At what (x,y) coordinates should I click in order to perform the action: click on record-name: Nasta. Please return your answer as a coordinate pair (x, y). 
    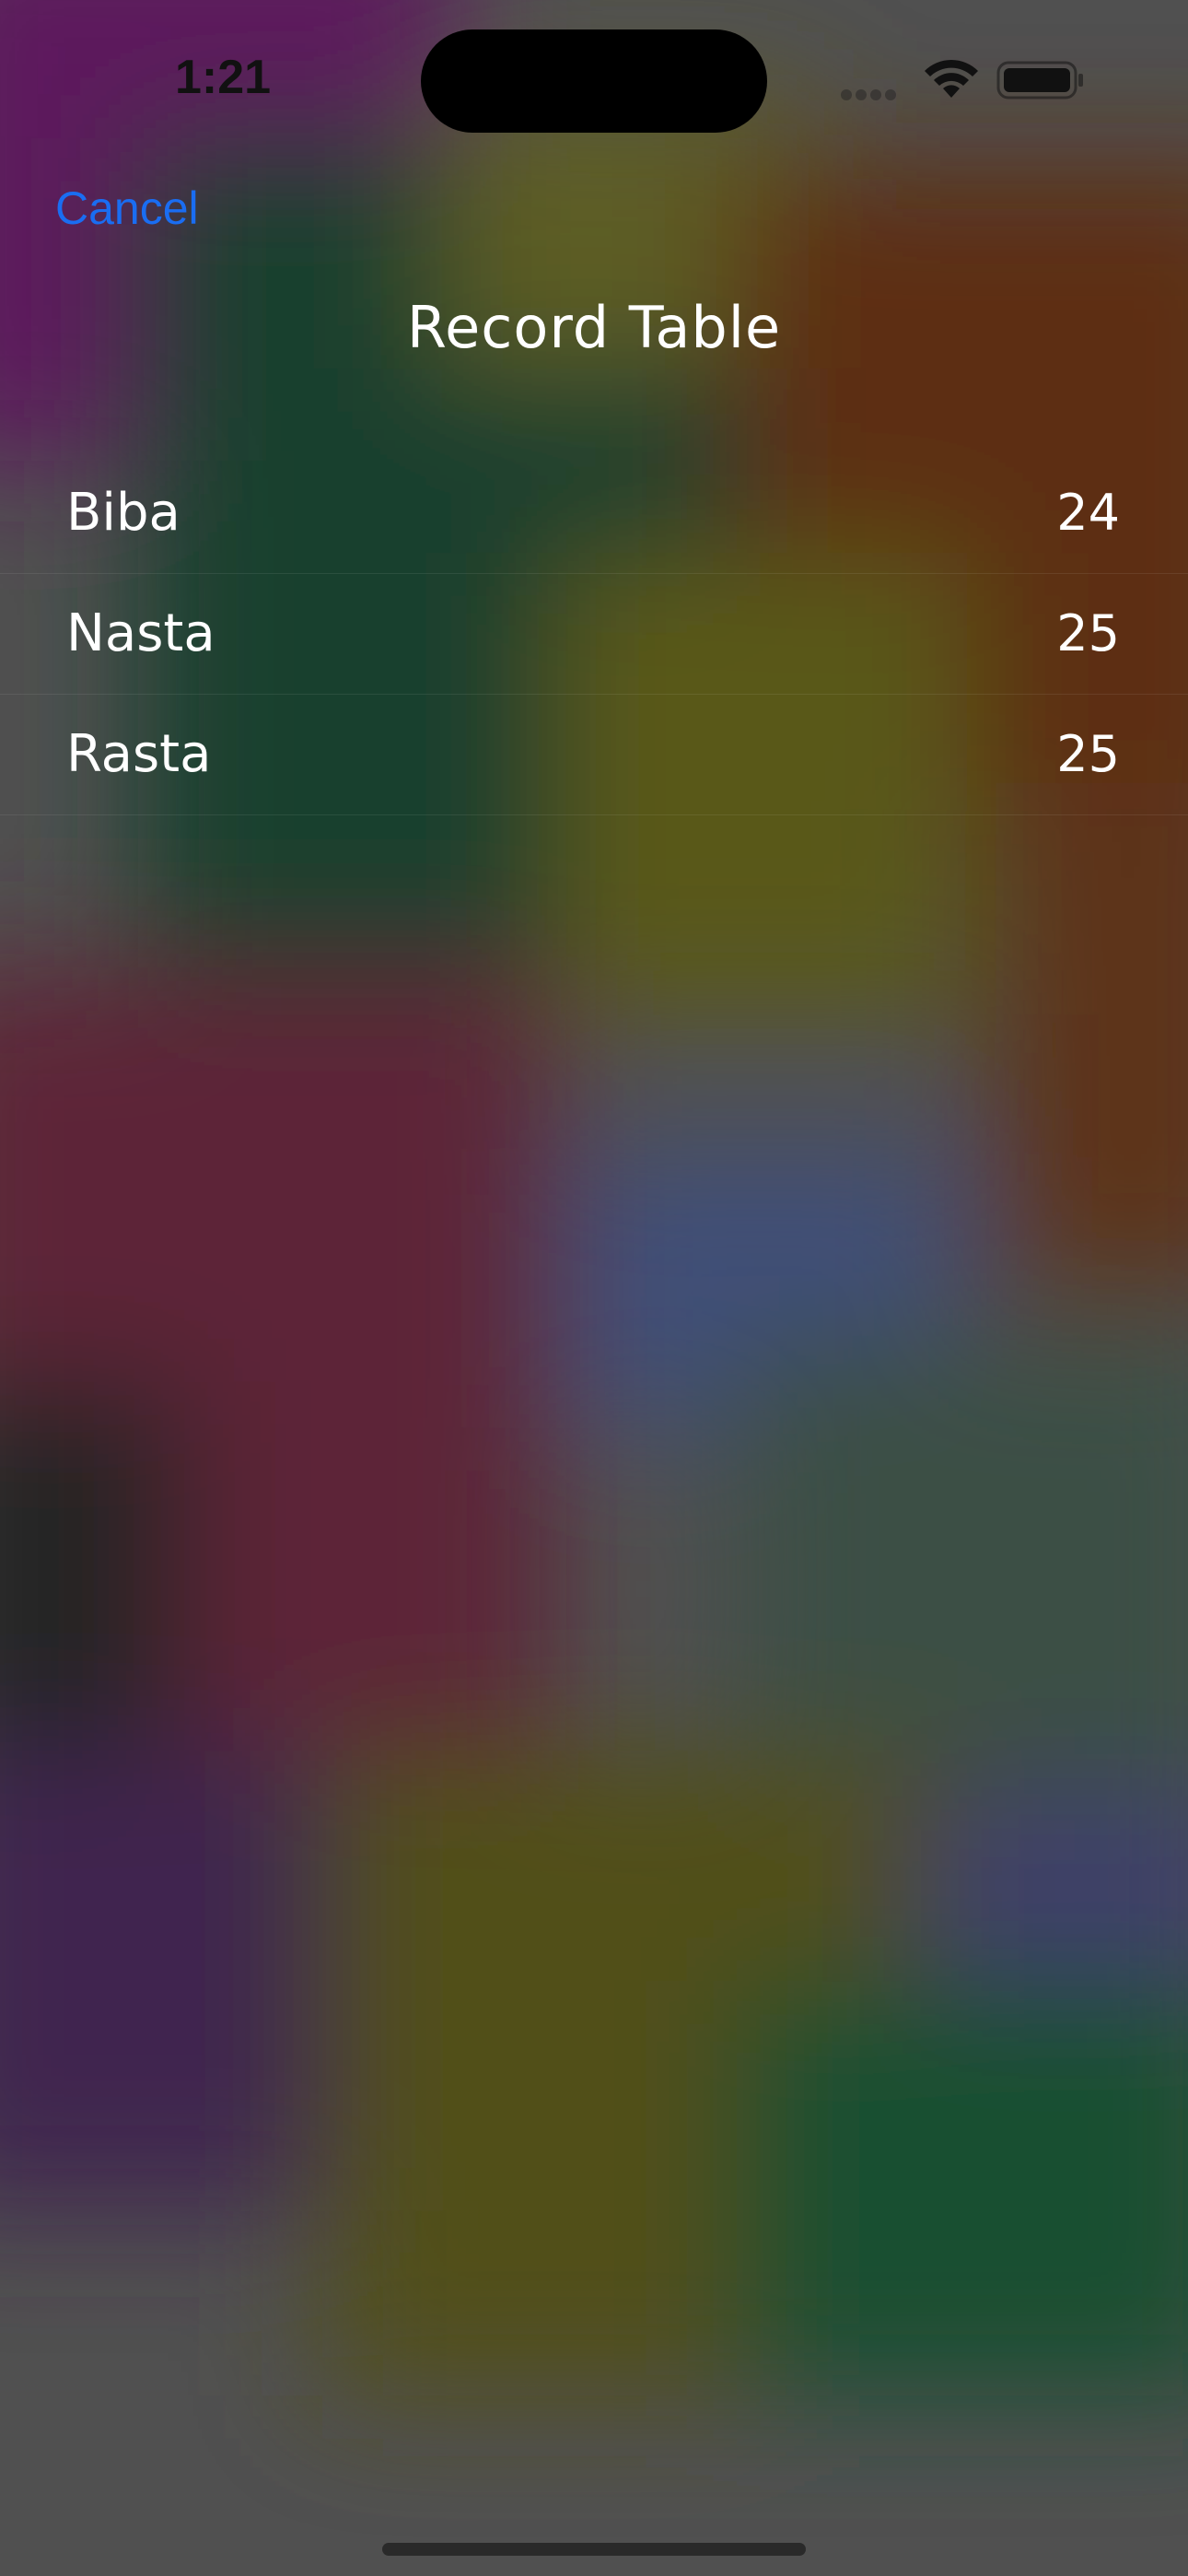
    Looking at the image, I should click on (140, 633).